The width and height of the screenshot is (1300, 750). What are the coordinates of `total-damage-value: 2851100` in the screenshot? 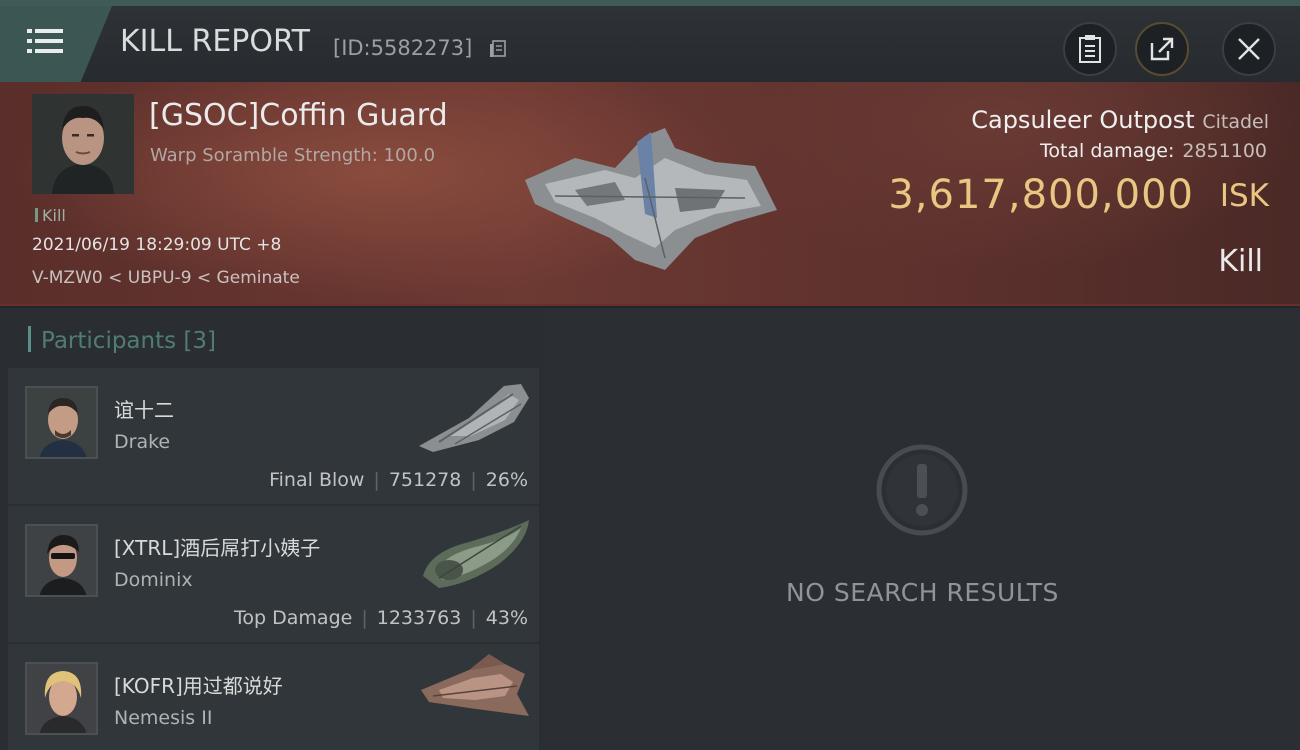 It's located at (1224, 151).